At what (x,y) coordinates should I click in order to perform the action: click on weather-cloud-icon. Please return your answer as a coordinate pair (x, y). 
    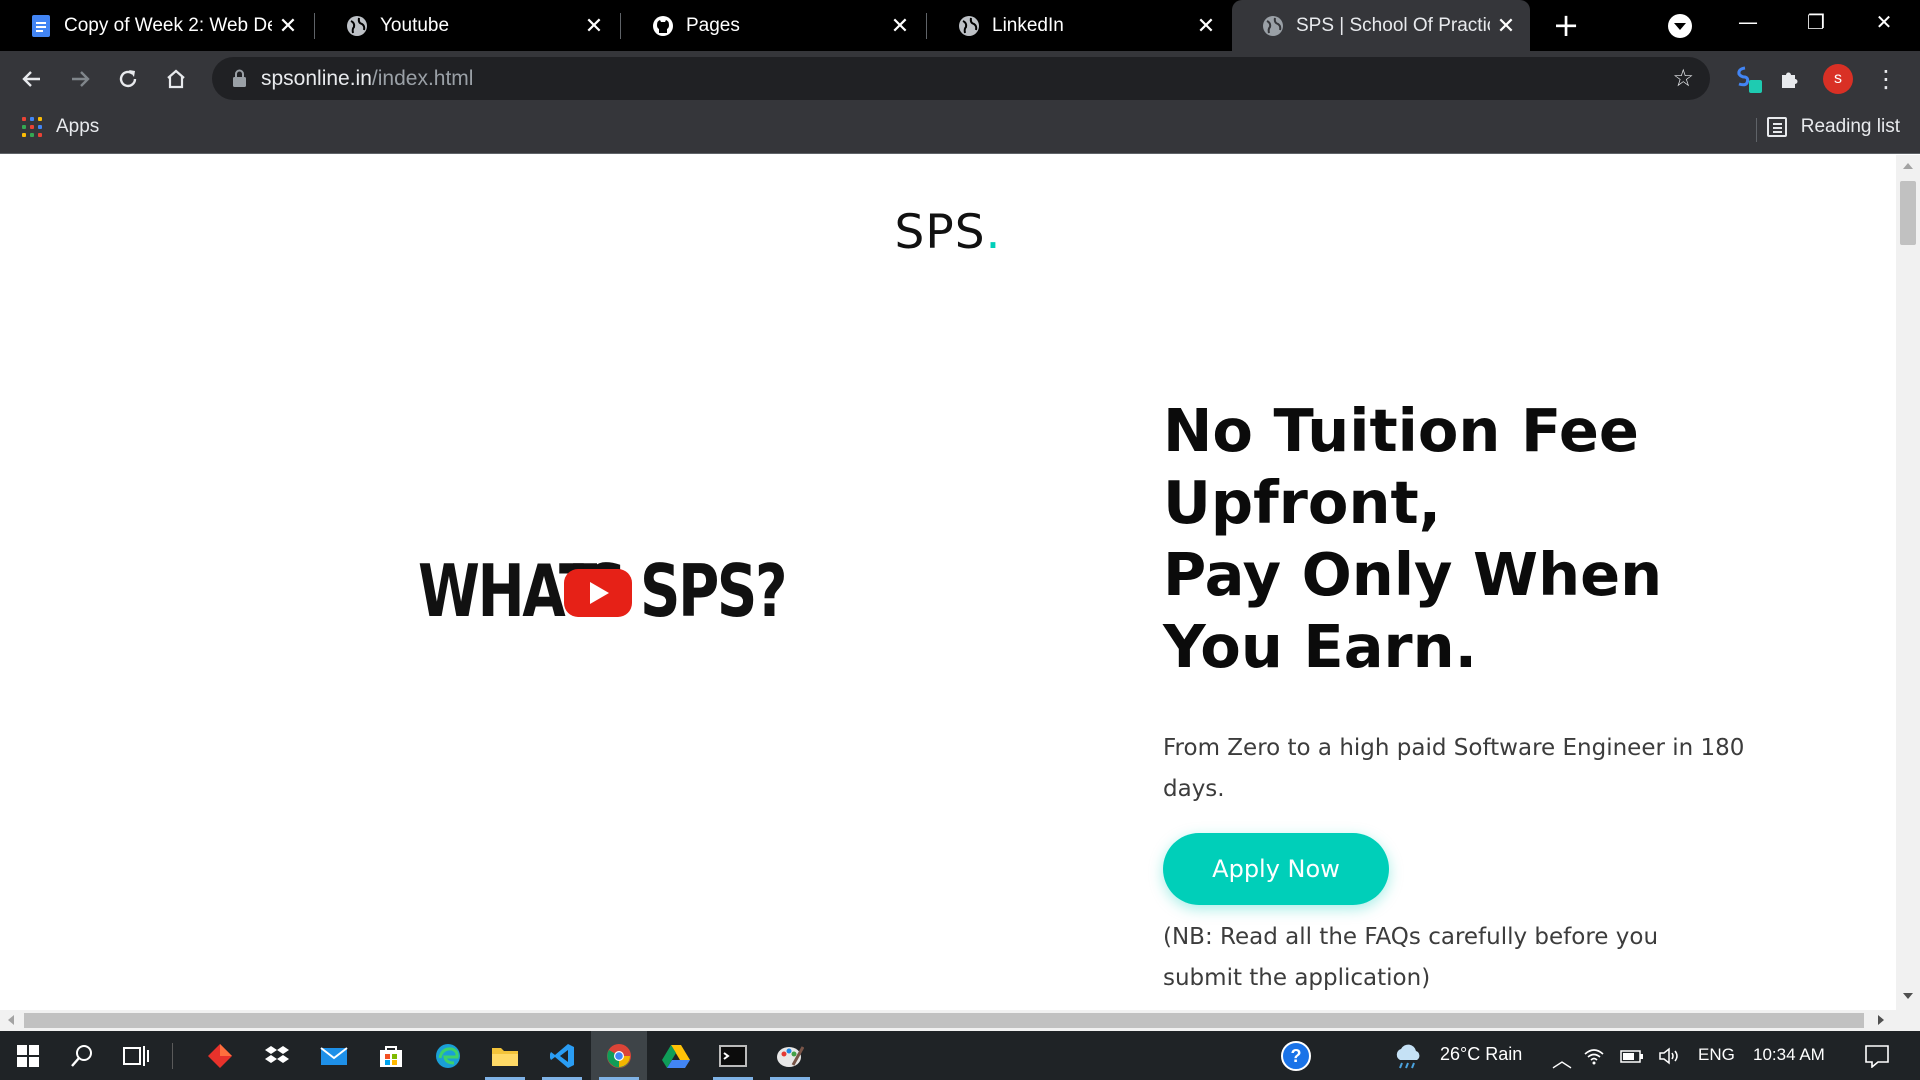
    Looking at the image, I should click on (1408, 1055).